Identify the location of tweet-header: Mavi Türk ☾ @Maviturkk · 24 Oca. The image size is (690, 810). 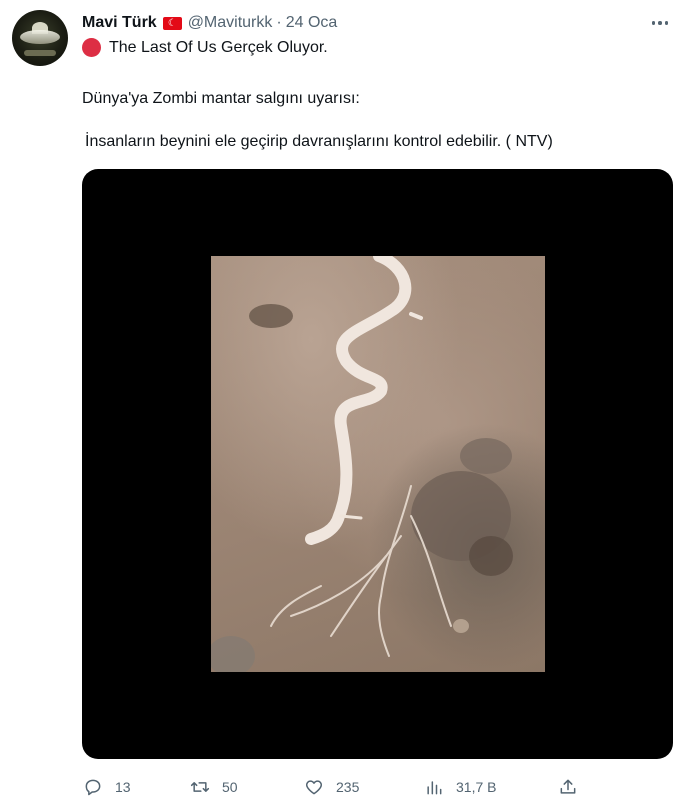
(209, 23).